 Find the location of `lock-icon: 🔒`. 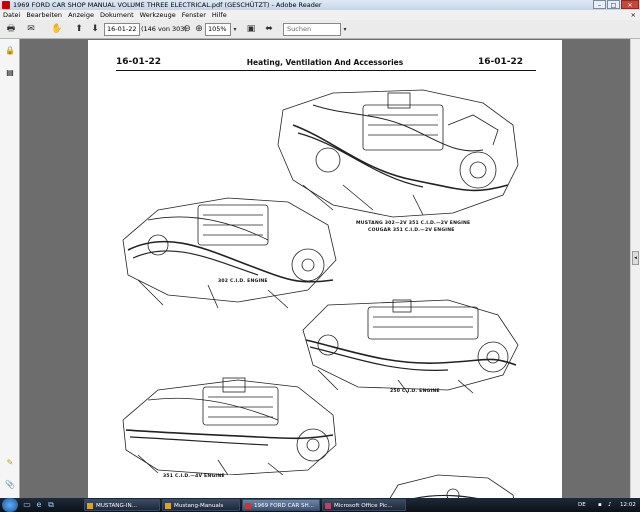

lock-icon: 🔒 is located at coordinates (10, 50).